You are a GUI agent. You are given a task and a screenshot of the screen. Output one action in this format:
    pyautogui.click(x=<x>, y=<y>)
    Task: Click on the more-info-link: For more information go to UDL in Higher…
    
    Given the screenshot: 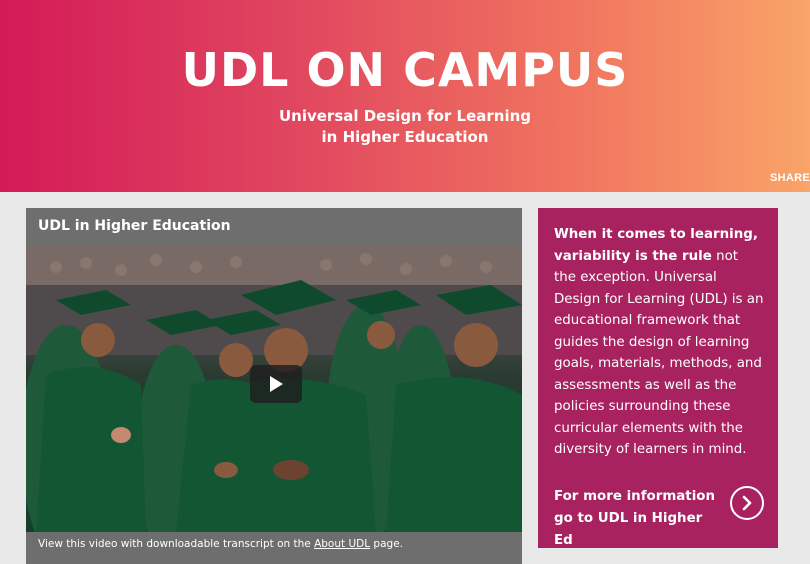 What is the action you would take?
    pyautogui.click(x=639, y=519)
    